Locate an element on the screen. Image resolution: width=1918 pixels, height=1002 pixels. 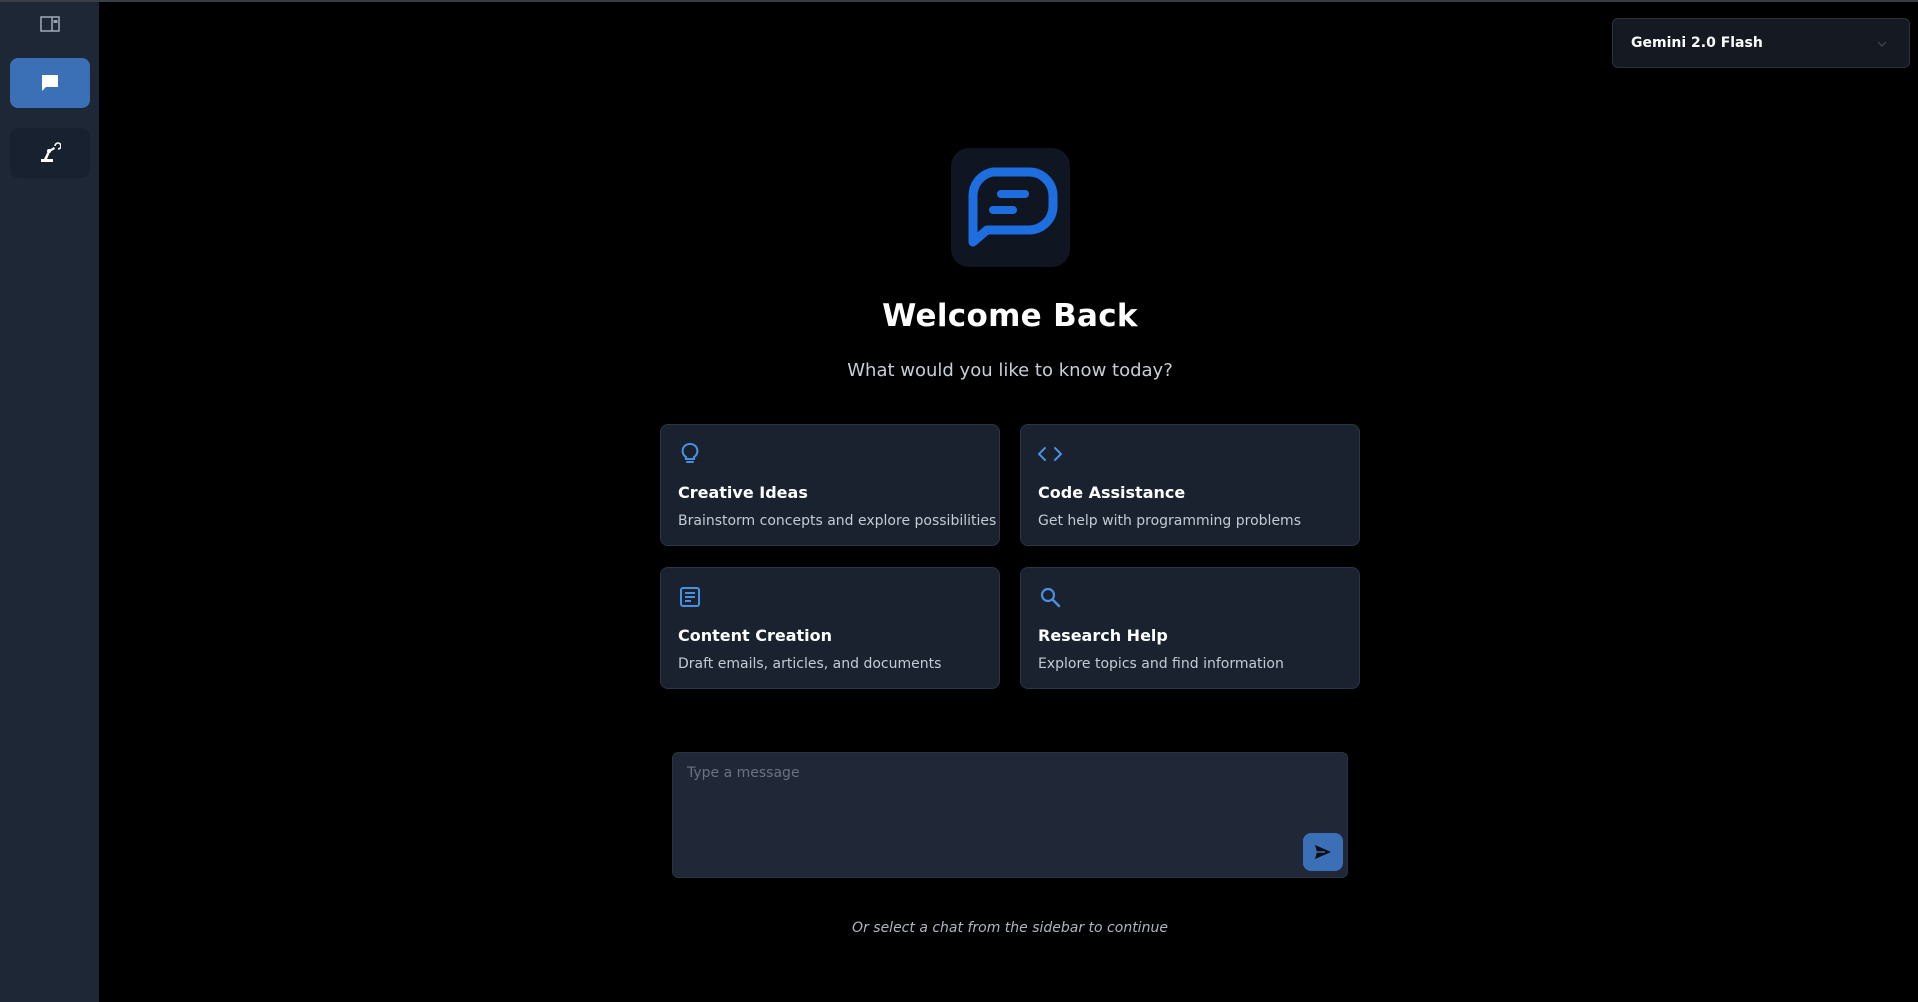
sidebar-agents-button is located at coordinates (50, 153).